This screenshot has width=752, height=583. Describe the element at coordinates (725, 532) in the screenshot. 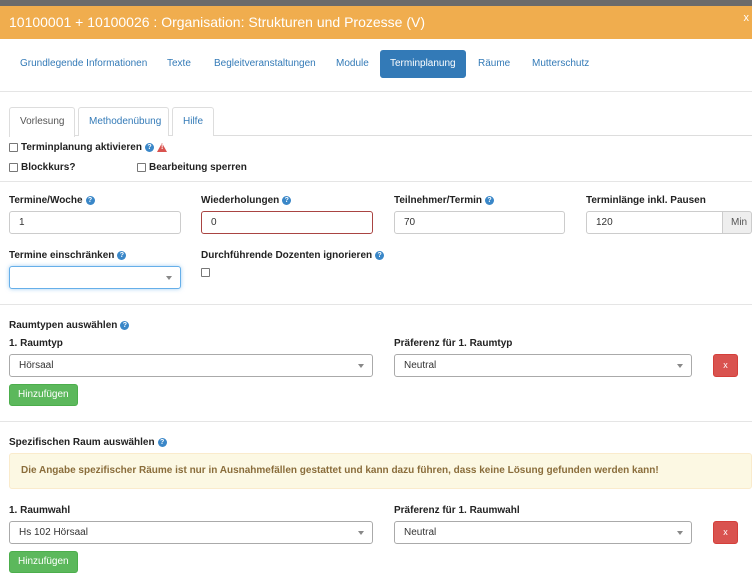

I see `remove-raumwahl-button: x` at that location.